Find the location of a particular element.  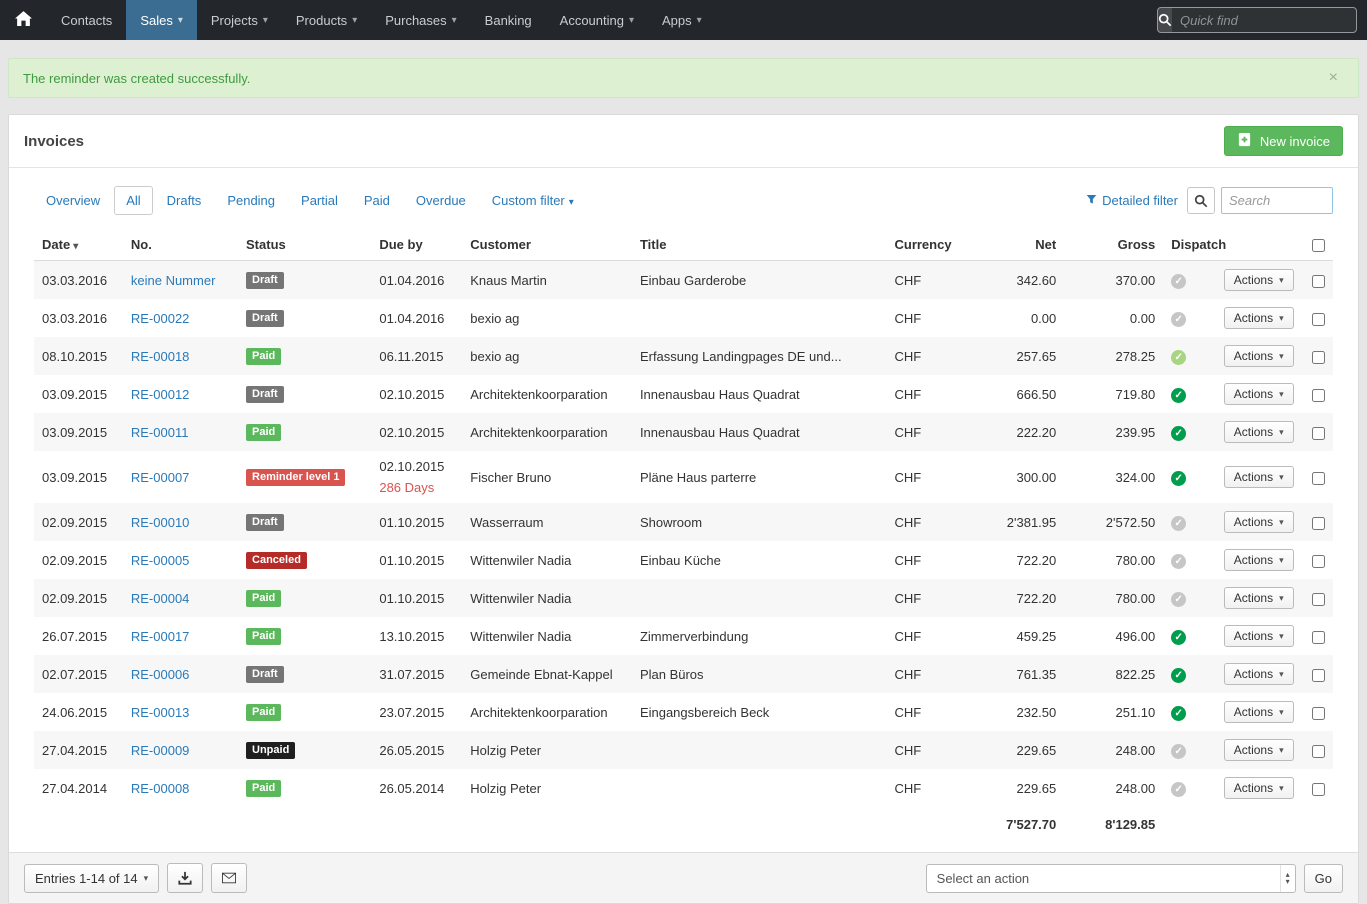

actions-label: Actions is located at coordinates (1253, 712).